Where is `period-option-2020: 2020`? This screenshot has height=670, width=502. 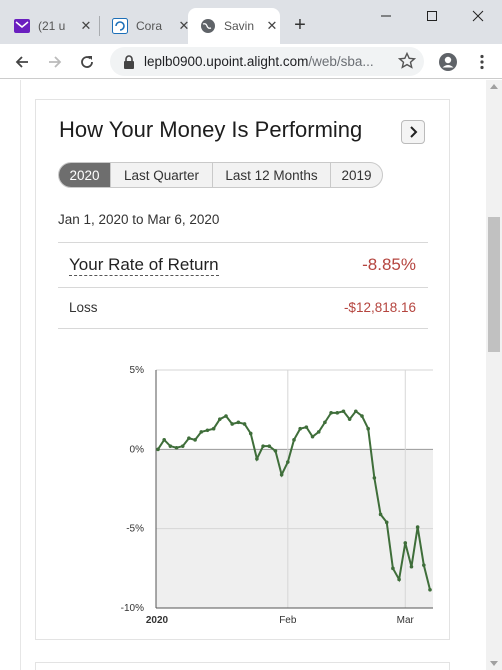
period-option-2020: 2020 is located at coordinates (85, 175).